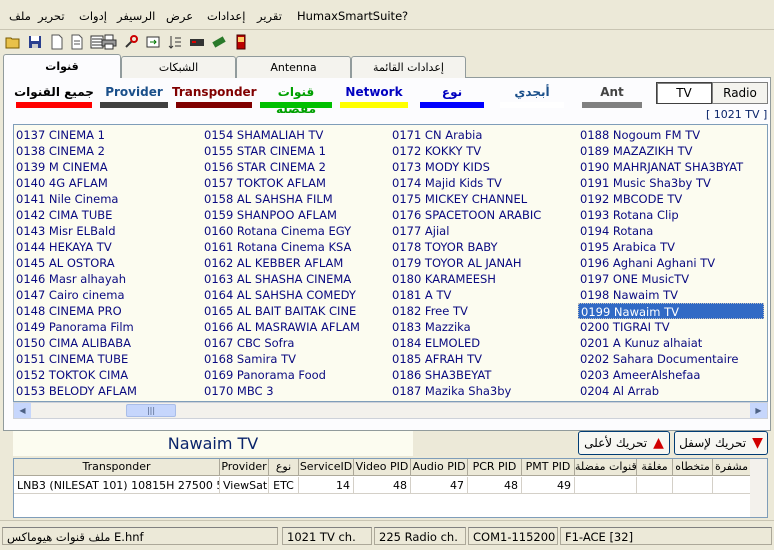 Image resolution: width=774 pixels, height=550 pixels. What do you see at coordinates (408, 67) in the screenshot?
I see `tab-menu-settings: إعدادات القائمة` at bounding box center [408, 67].